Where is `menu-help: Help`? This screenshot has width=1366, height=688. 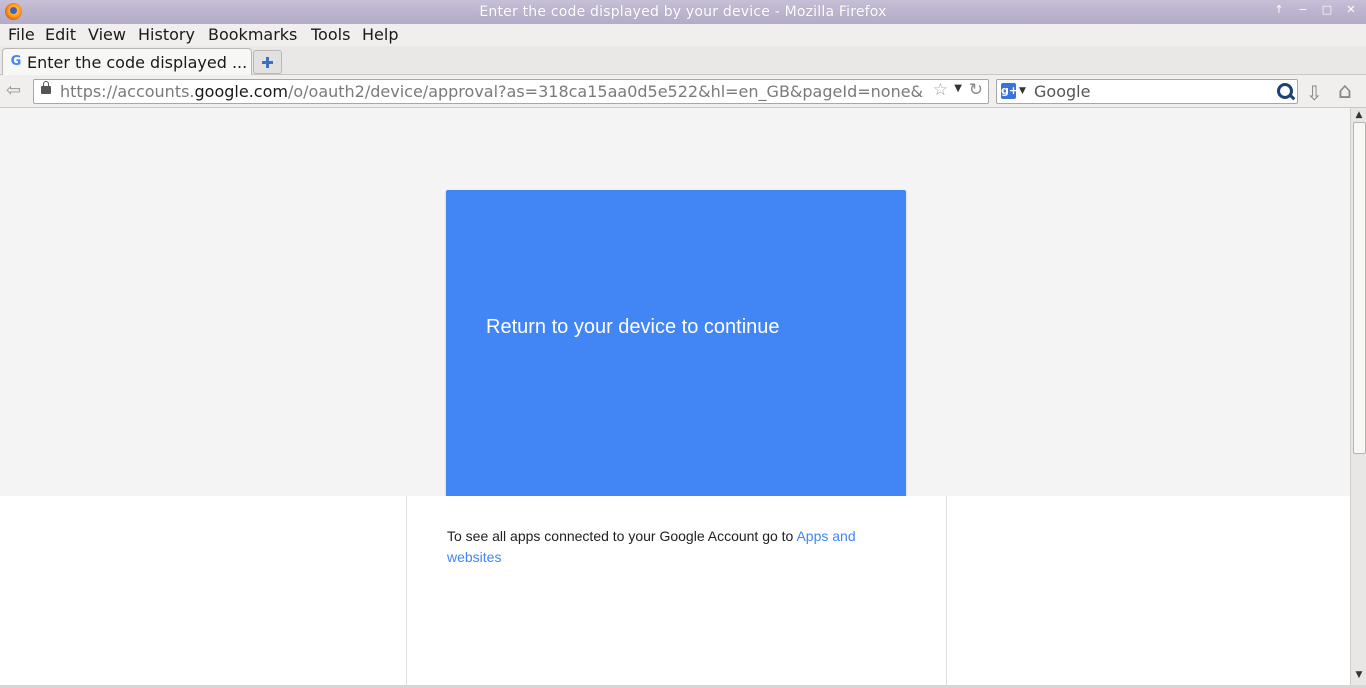 menu-help: Help is located at coordinates (380, 34).